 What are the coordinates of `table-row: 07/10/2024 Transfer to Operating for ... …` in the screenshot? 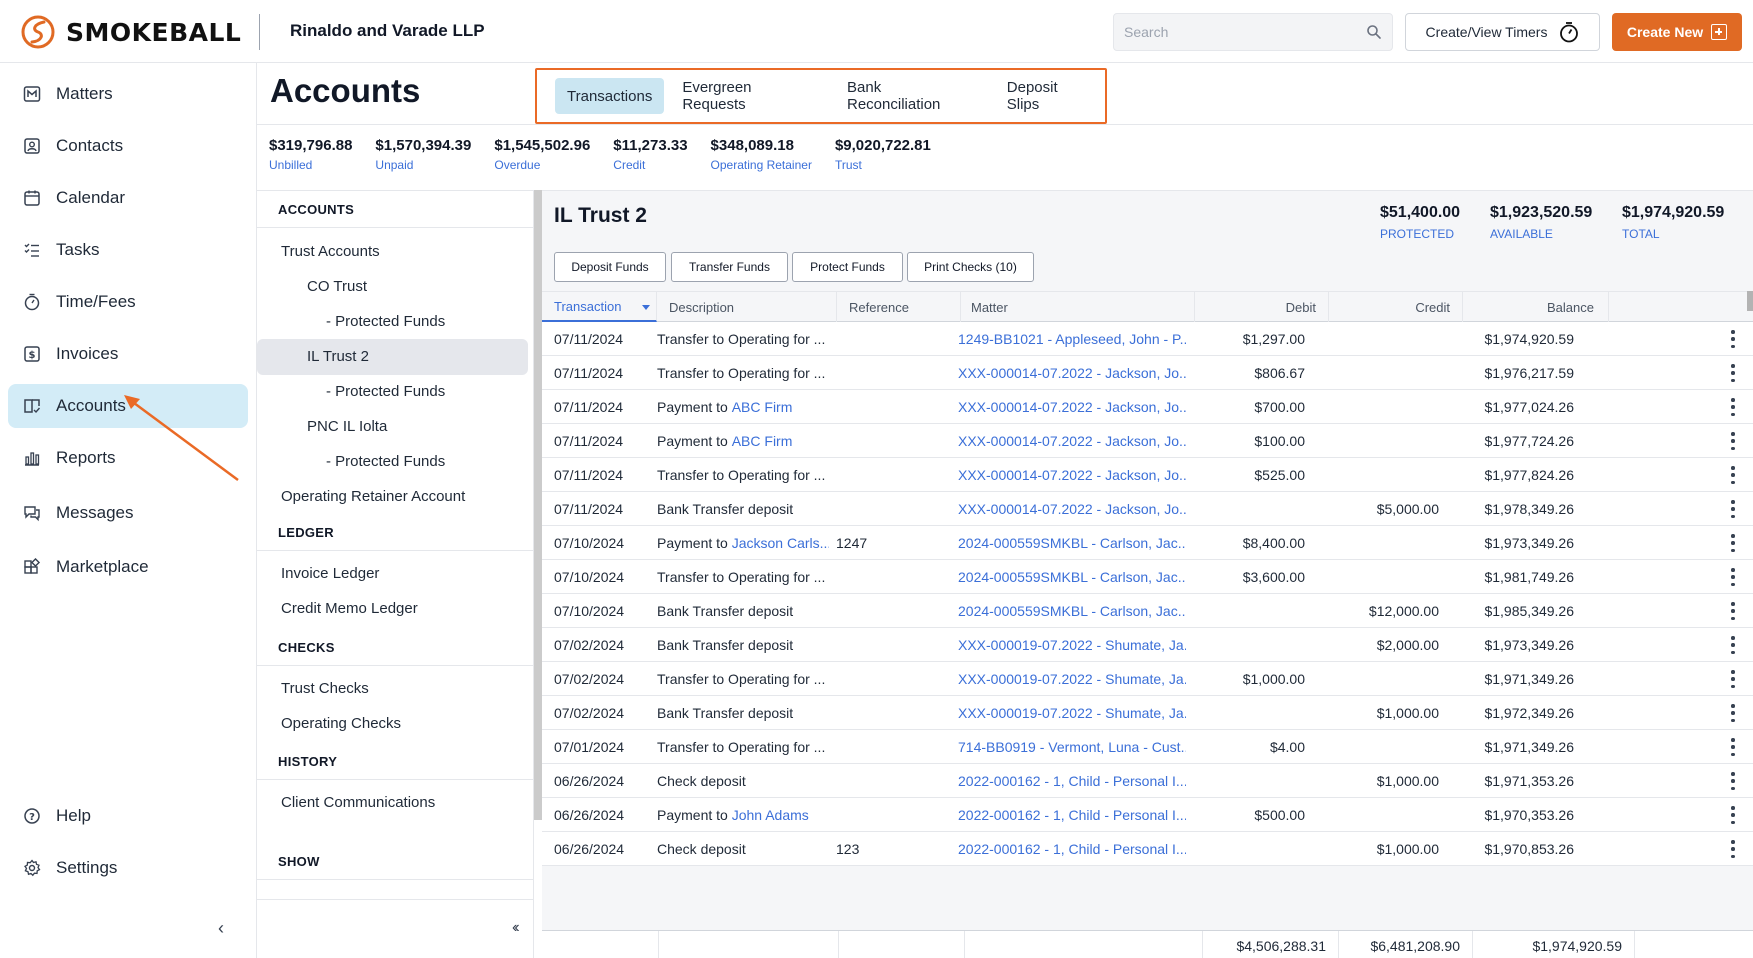 It's located at (1147, 577).